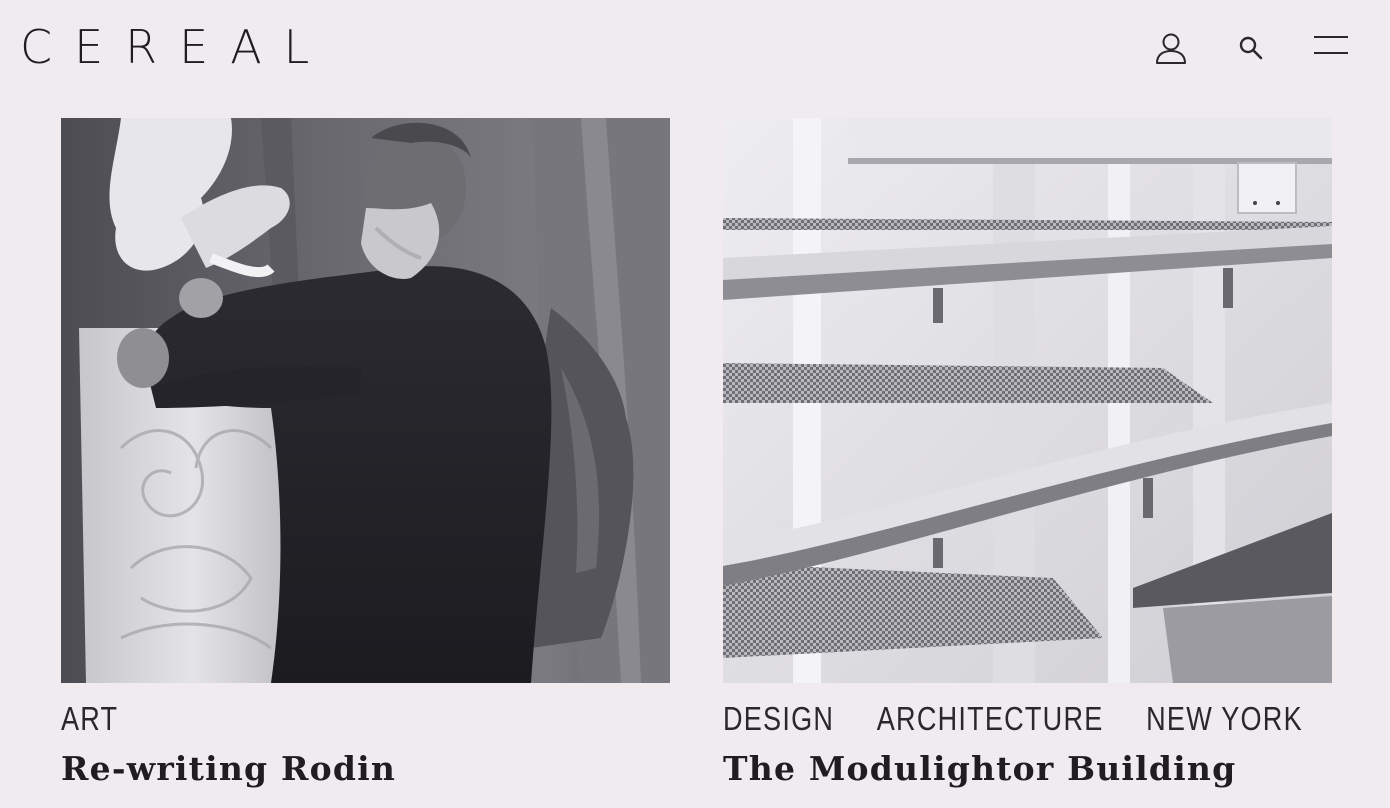  Describe the element at coordinates (89, 719) in the screenshot. I see `tag-art: ART` at that location.